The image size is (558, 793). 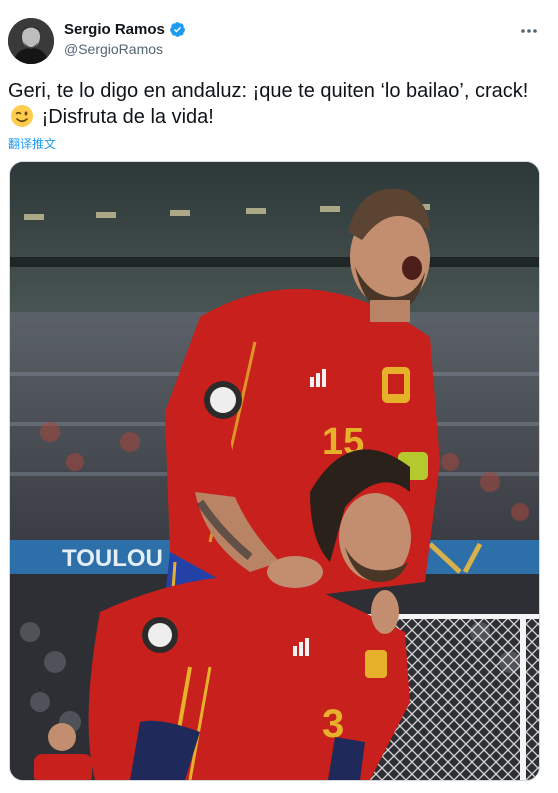 What do you see at coordinates (529, 31) in the screenshot?
I see `more-options-icon` at bounding box center [529, 31].